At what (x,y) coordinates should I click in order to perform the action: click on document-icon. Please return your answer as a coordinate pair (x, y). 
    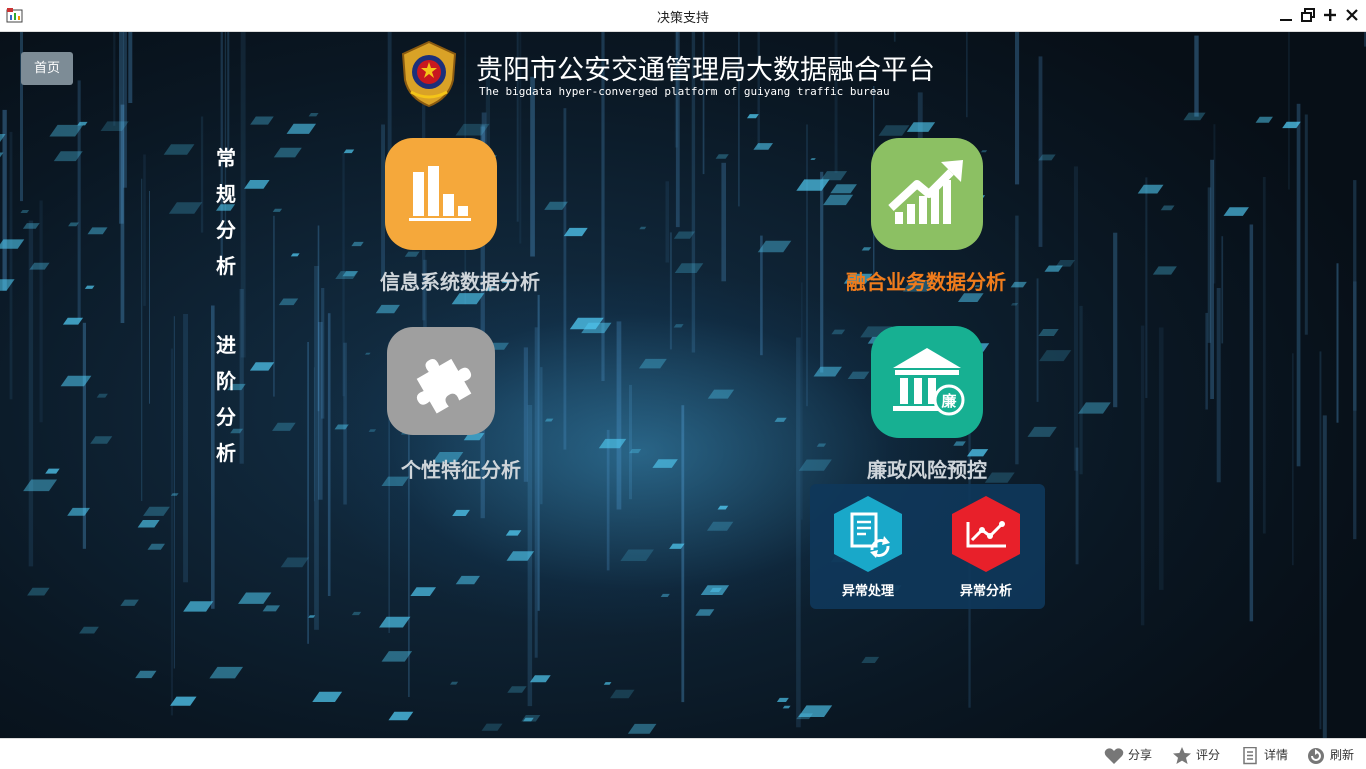
    Looking at the image, I should click on (1250, 756).